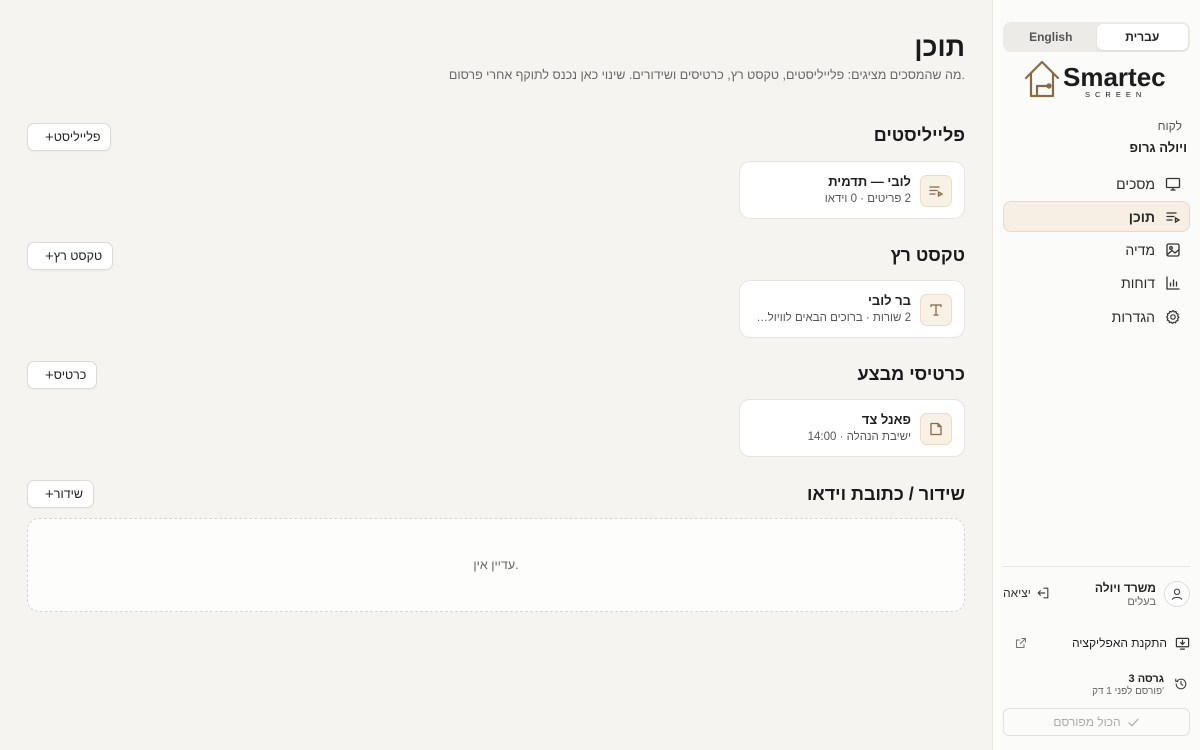 This screenshot has height=750, width=1200. What do you see at coordinates (1051, 37) in the screenshot?
I see `lang-option-english: English` at bounding box center [1051, 37].